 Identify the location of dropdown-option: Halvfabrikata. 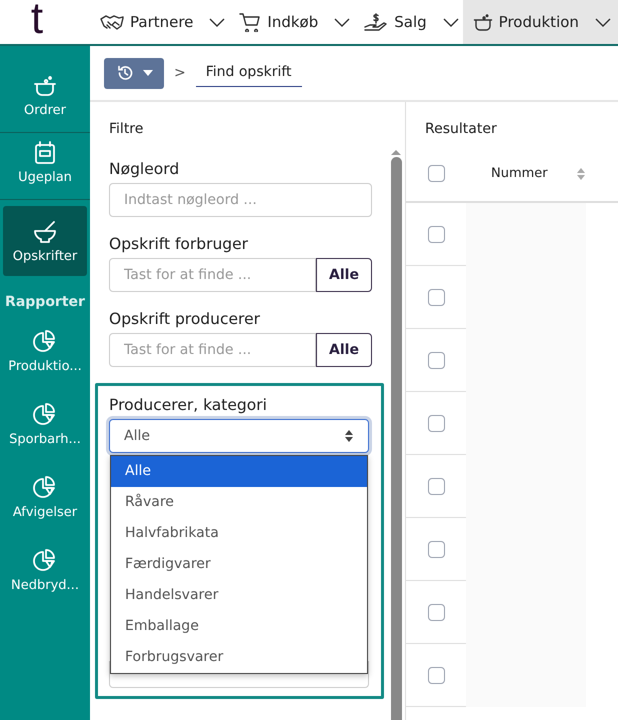
(239, 533).